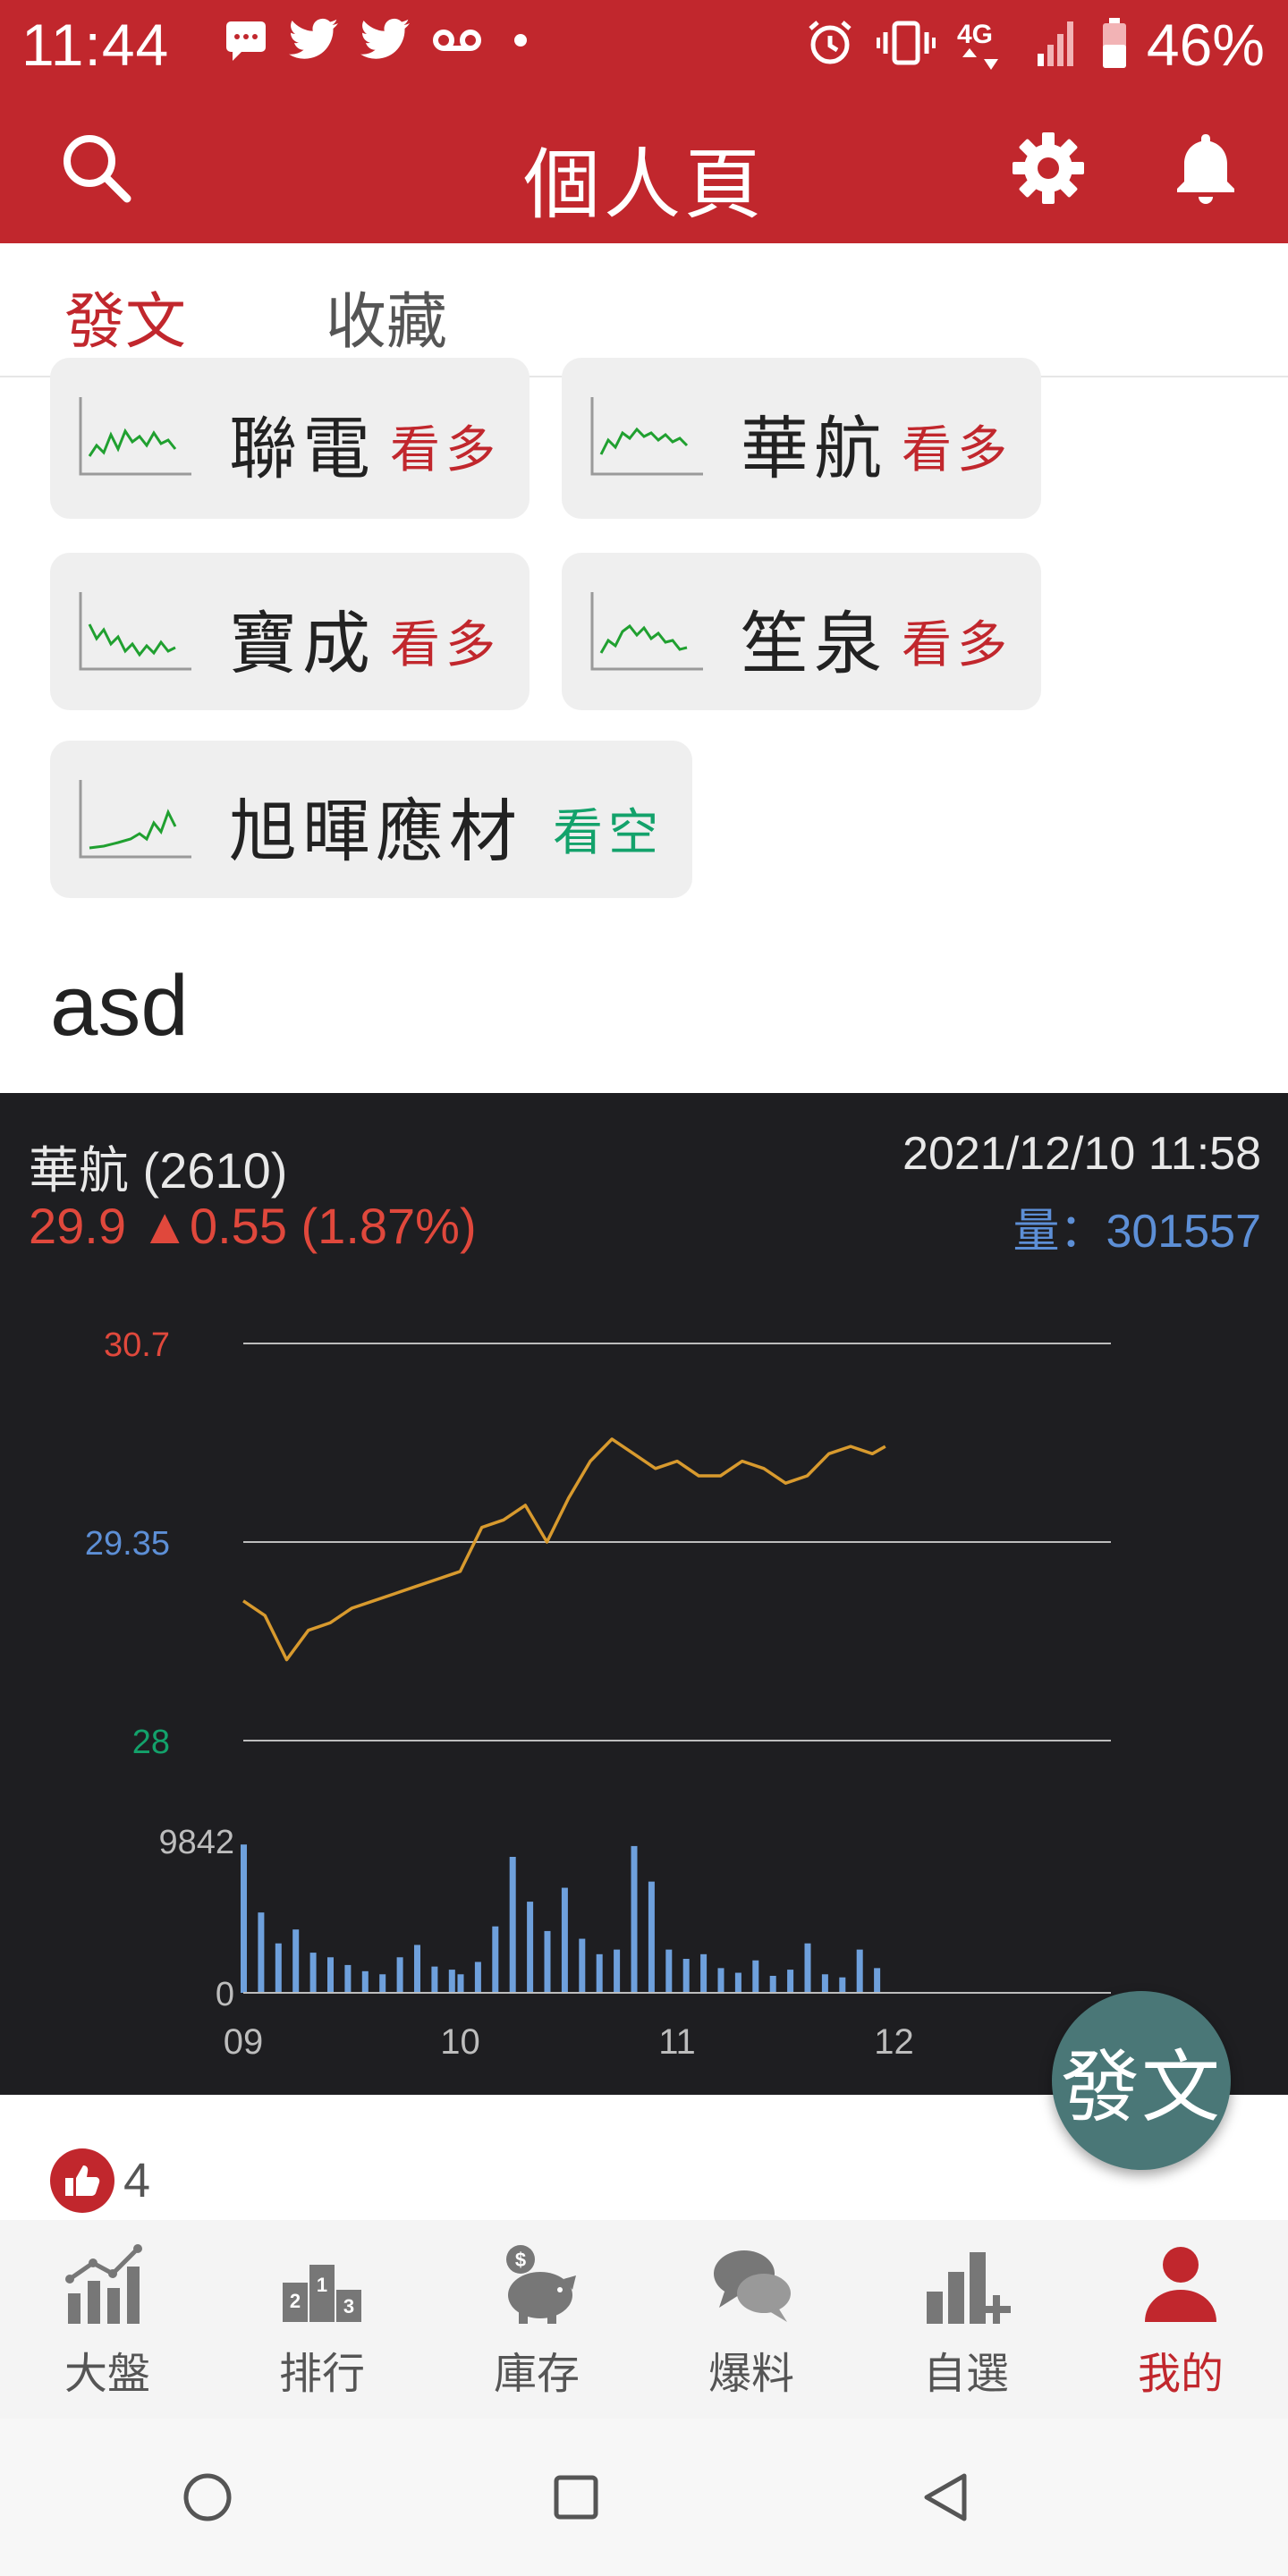  I want to click on nav-holdings: $ 庫存, so click(536, 2319).